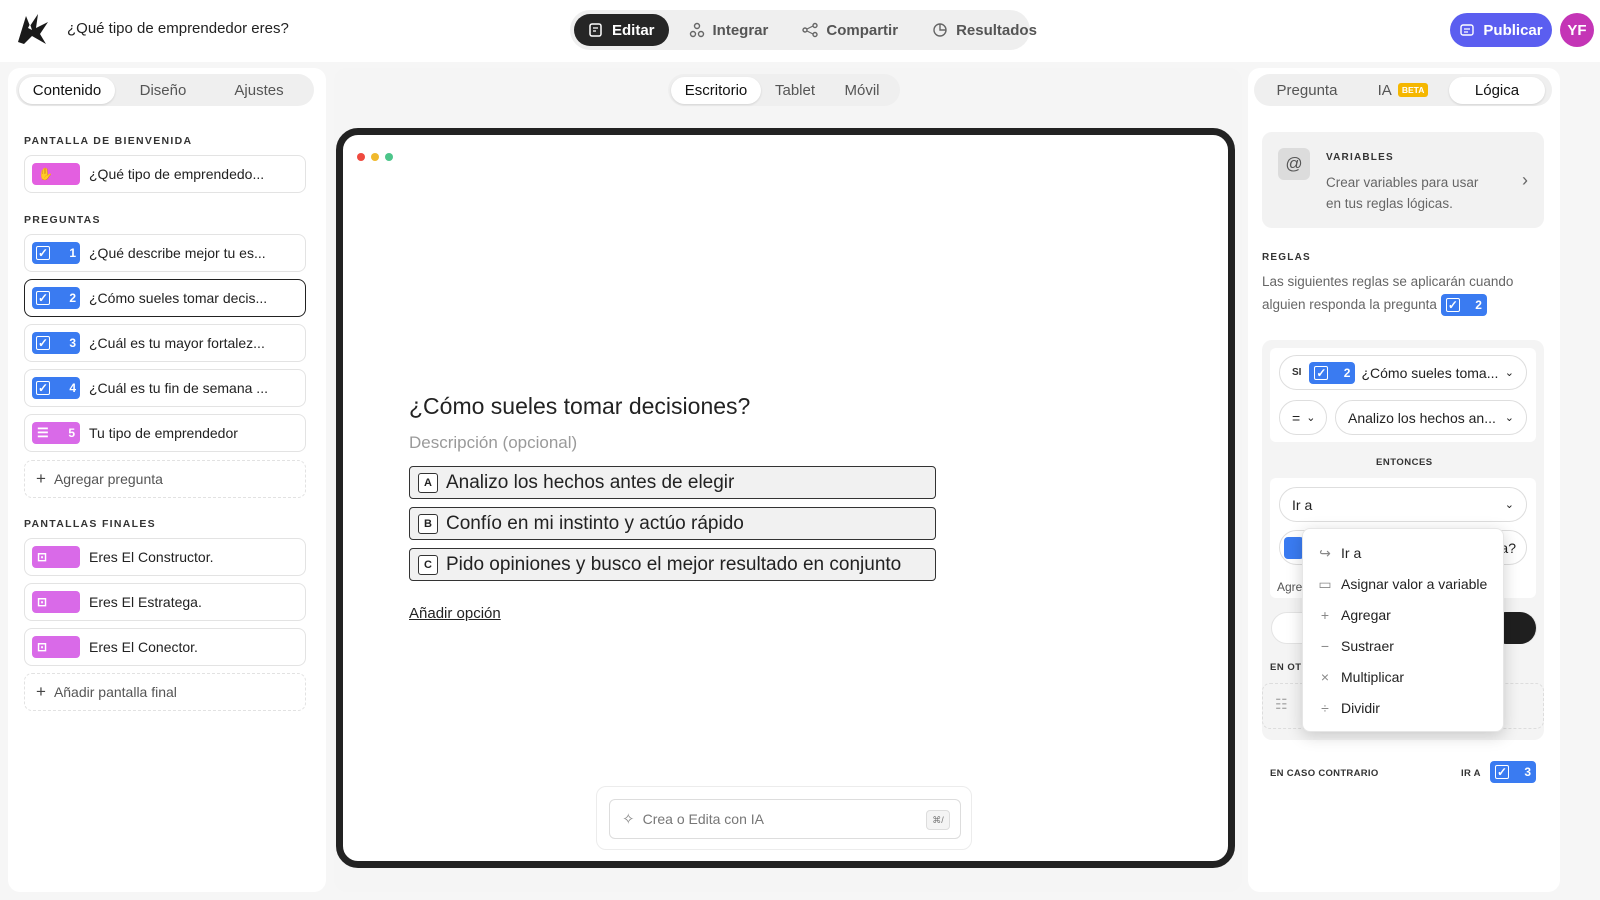  Describe the element at coordinates (1307, 90) in the screenshot. I see `tab-pregunta: Pregunta` at that location.